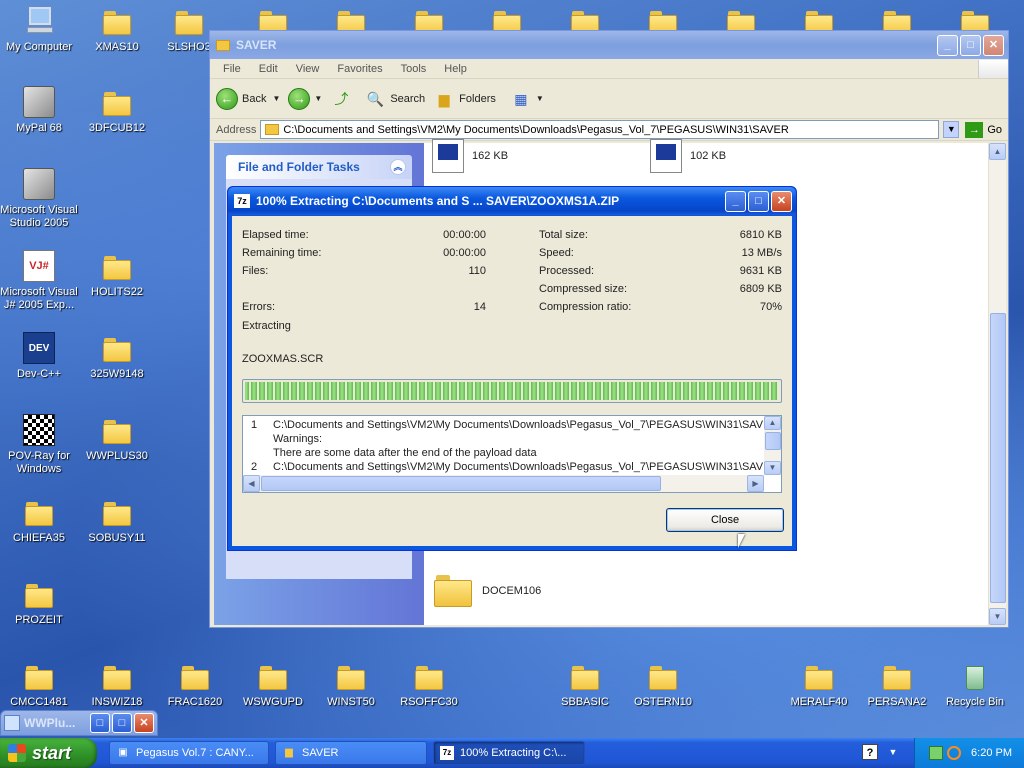 This screenshot has width=1024, height=768. Describe the element at coordinates (477, 271) in the screenshot. I see `files-value: 110` at that location.